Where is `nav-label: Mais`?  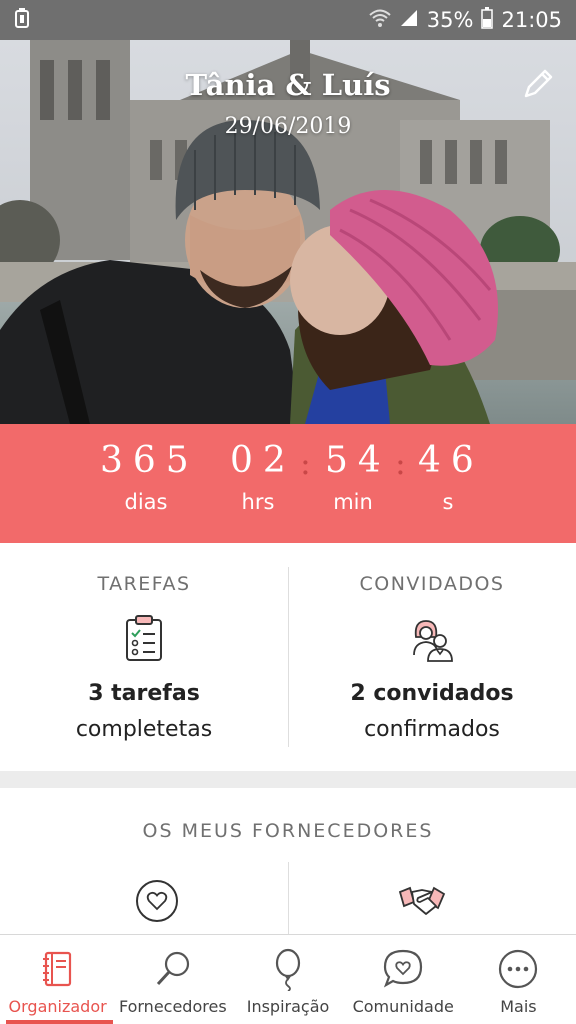
nav-label: Mais is located at coordinates (518, 1006).